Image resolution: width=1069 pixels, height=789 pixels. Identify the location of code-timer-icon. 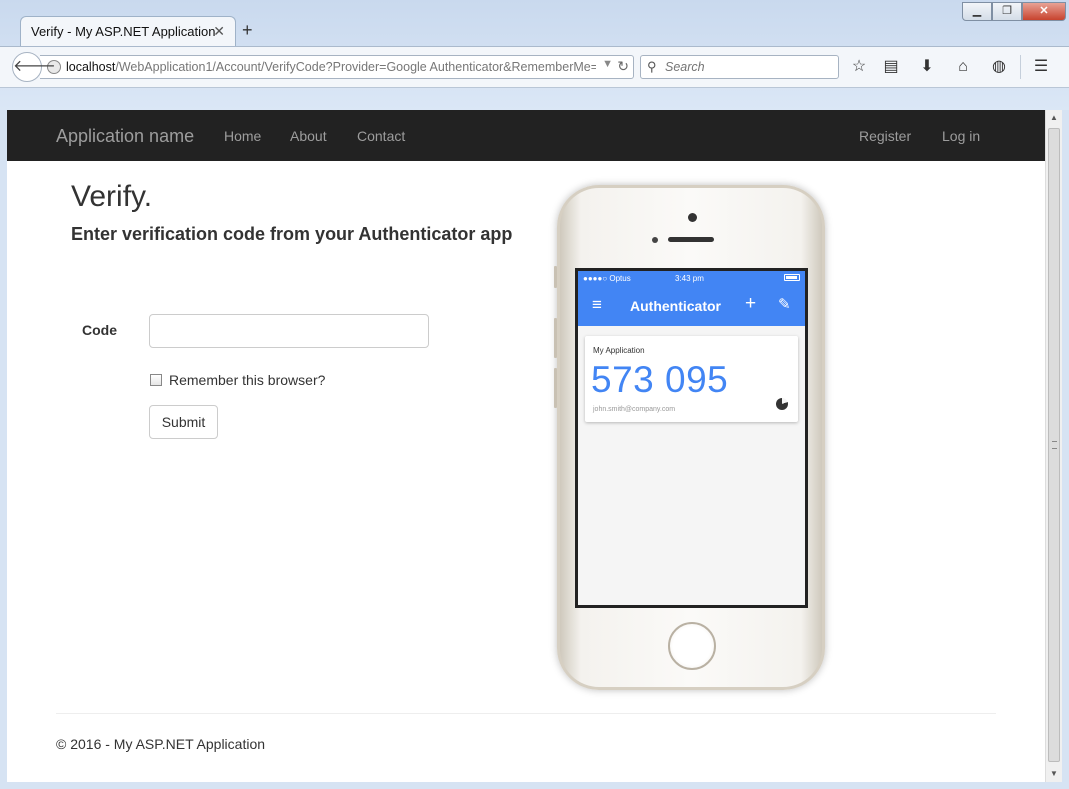
(782, 404).